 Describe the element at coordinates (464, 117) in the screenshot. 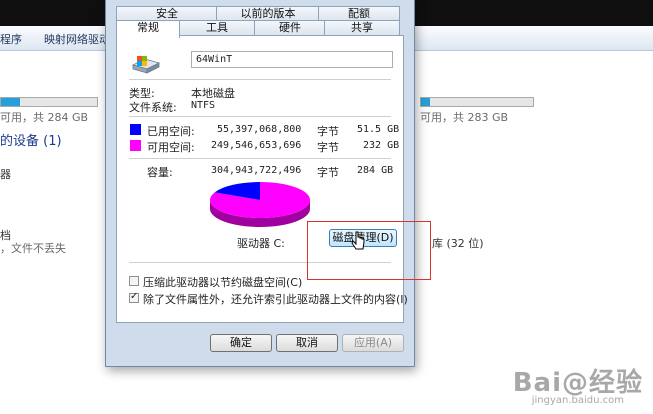

I see `drive-d-free-text: 可用，共 283 GB` at that location.